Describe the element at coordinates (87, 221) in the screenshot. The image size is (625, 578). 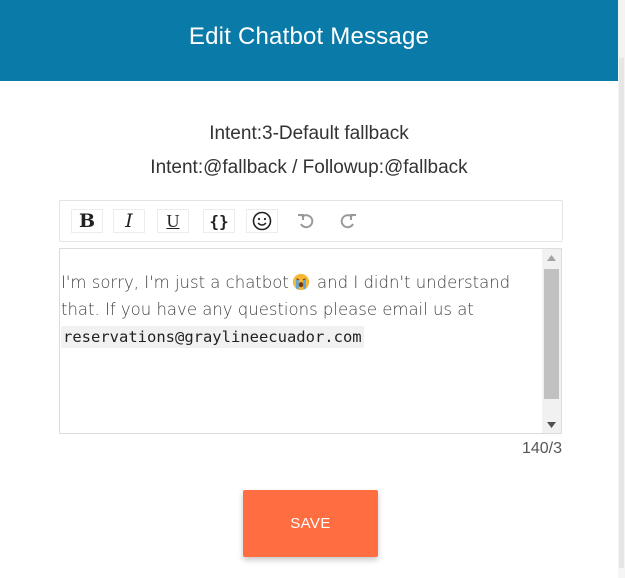
I see `bold-button: B` at that location.